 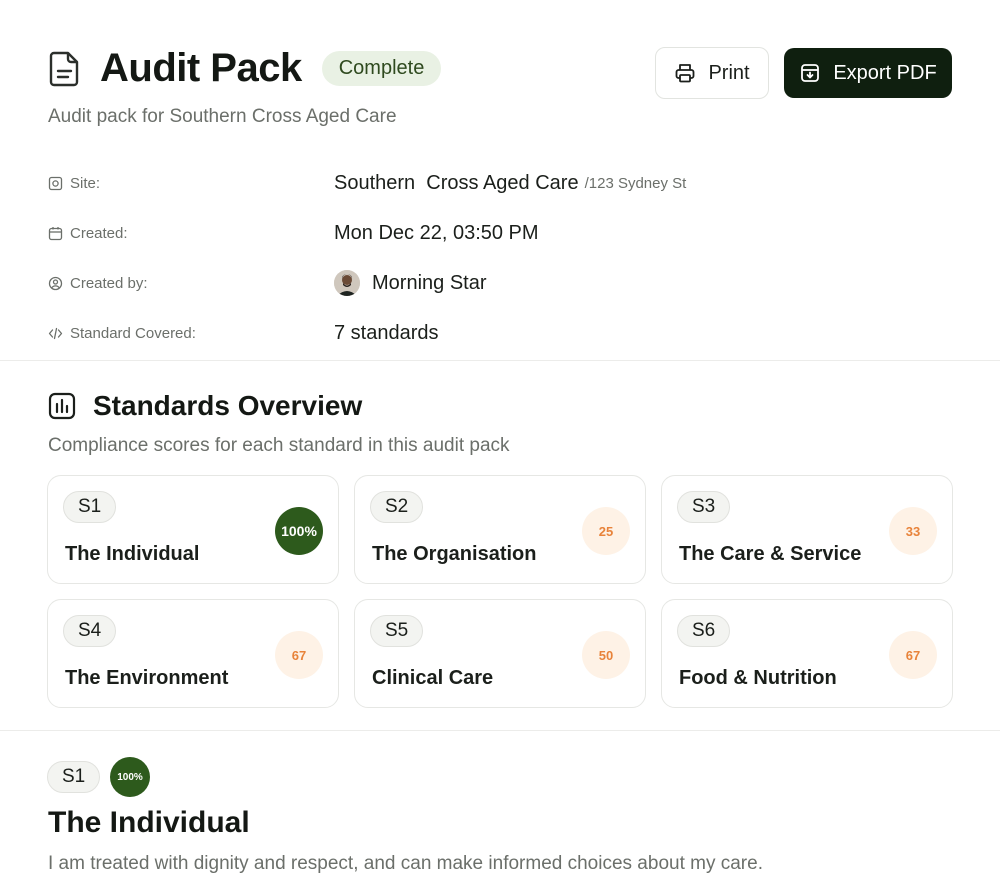 I want to click on standard-card-s6: S6 Food & Nutrition 67, so click(x=807, y=653).